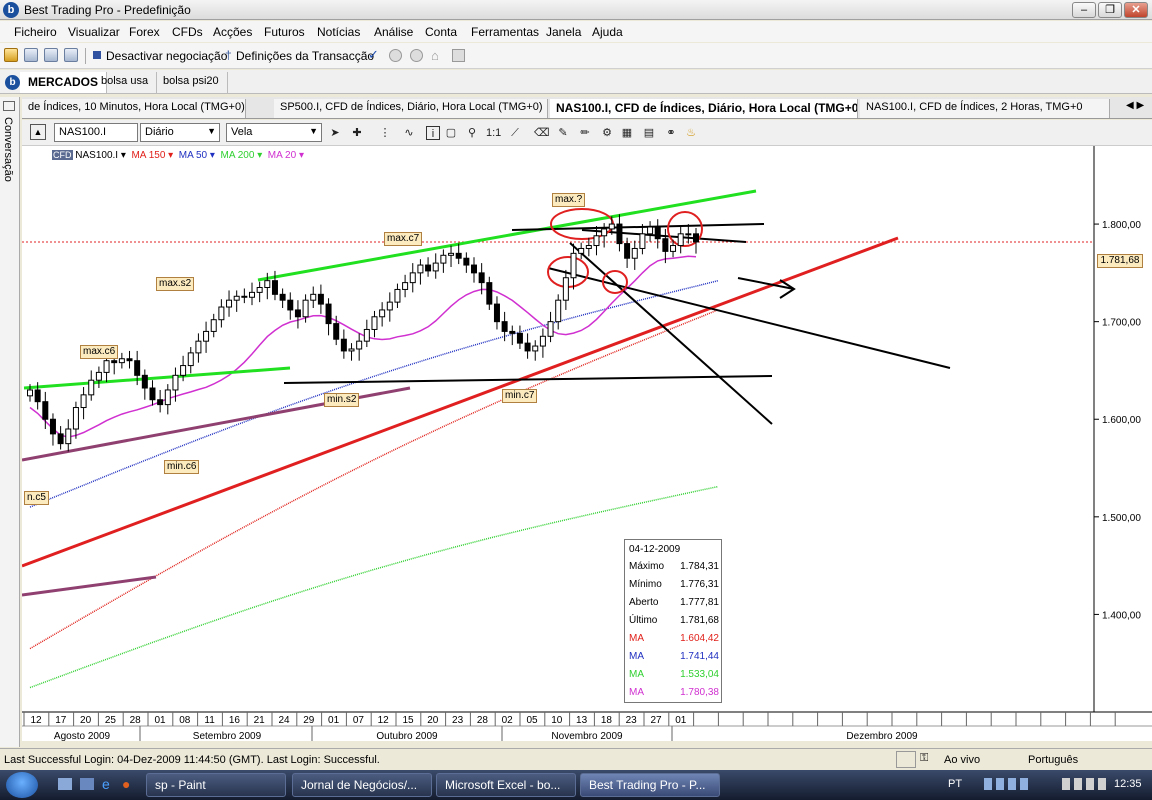  What do you see at coordinates (166, 56) in the screenshot?
I see `deactivate-trading-button: Desactivar negociação` at bounding box center [166, 56].